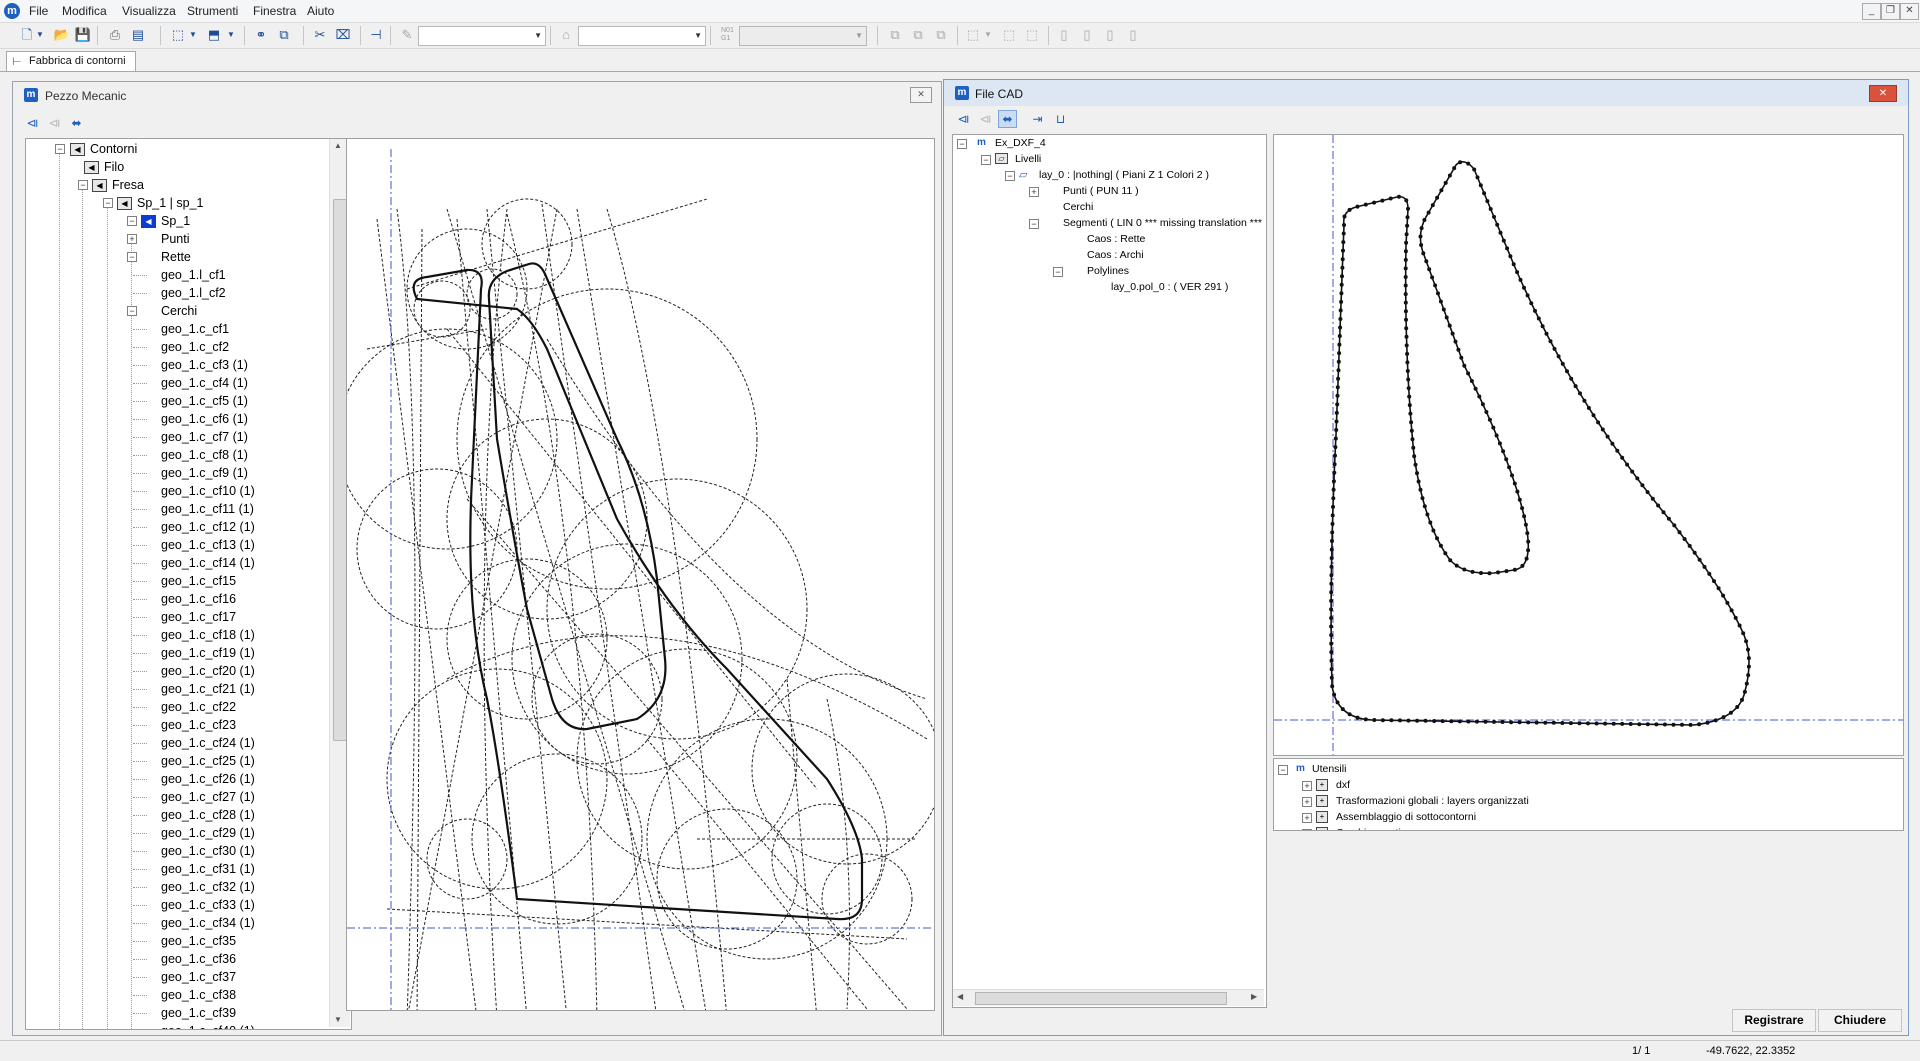 The height and width of the screenshot is (1061, 1920). I want to click on menu-file: File, so click(38, 11).